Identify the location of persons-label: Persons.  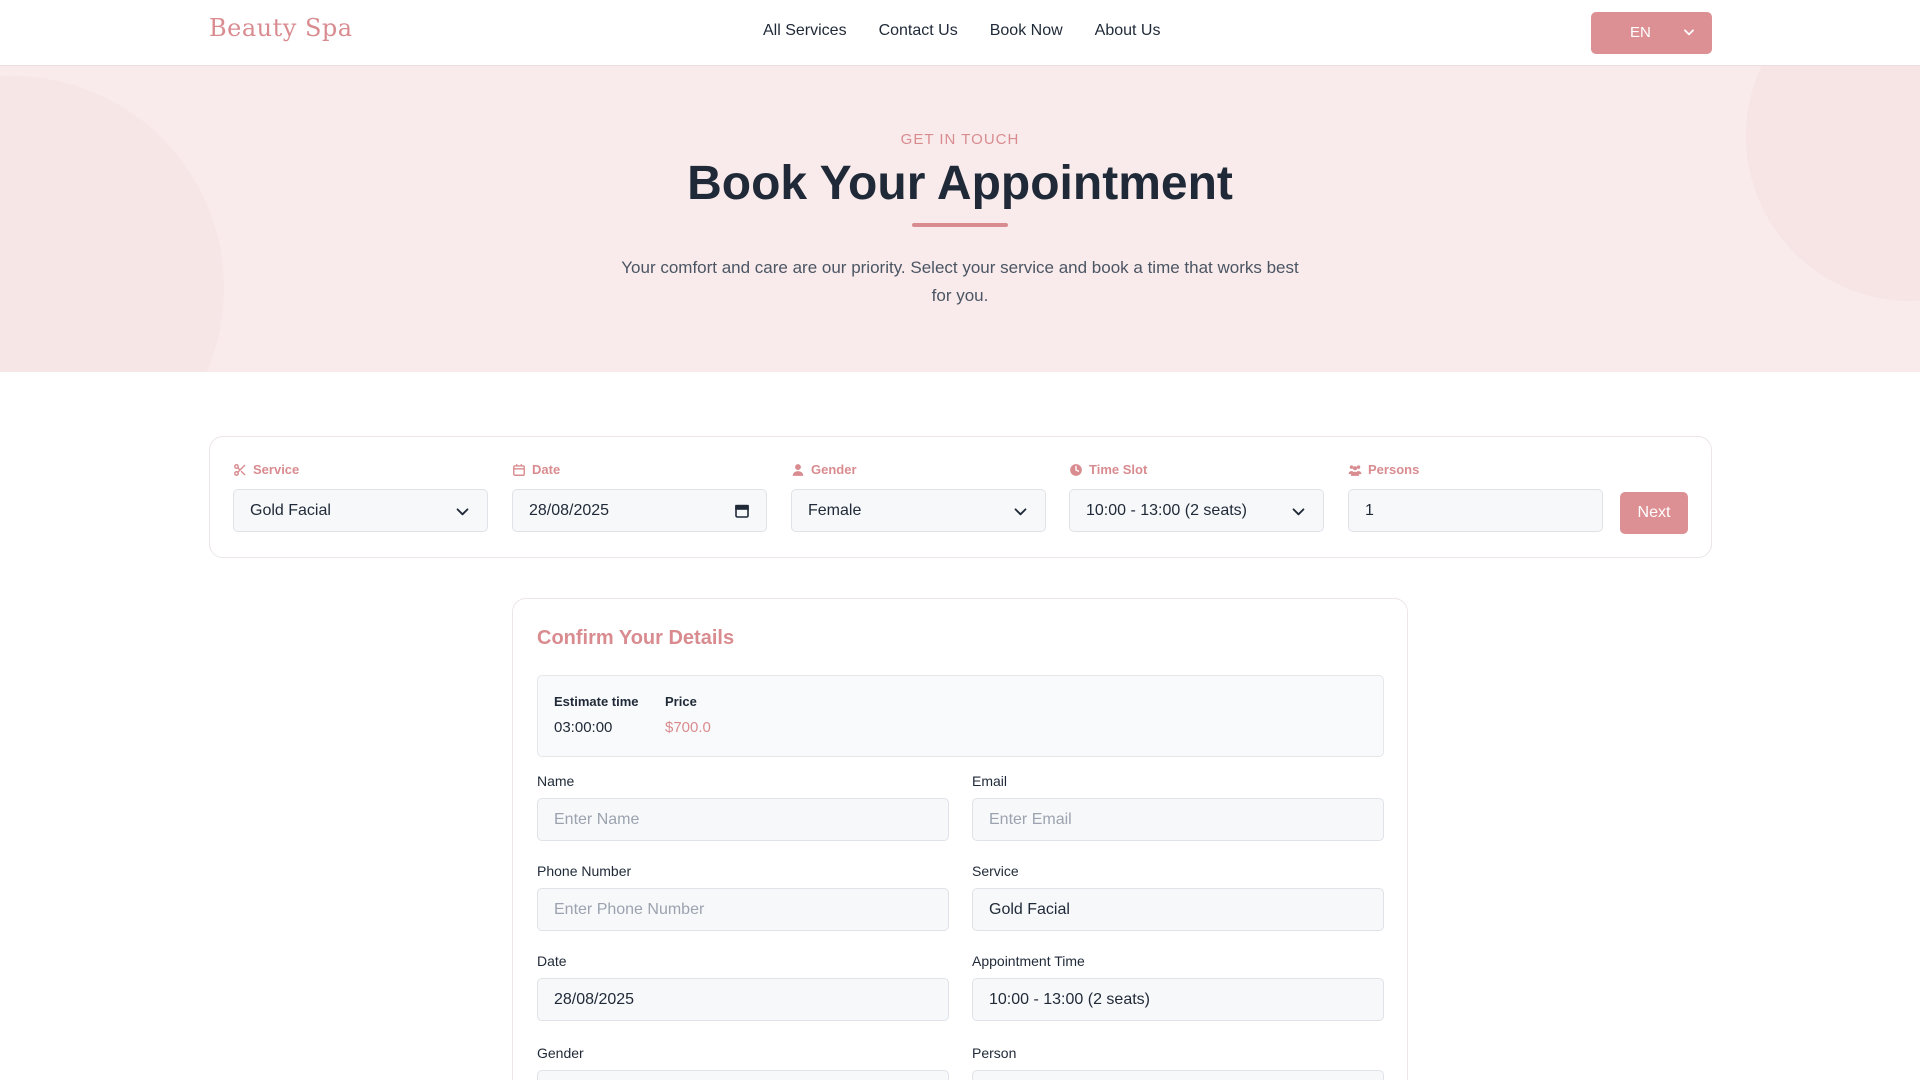
(1383, 469).